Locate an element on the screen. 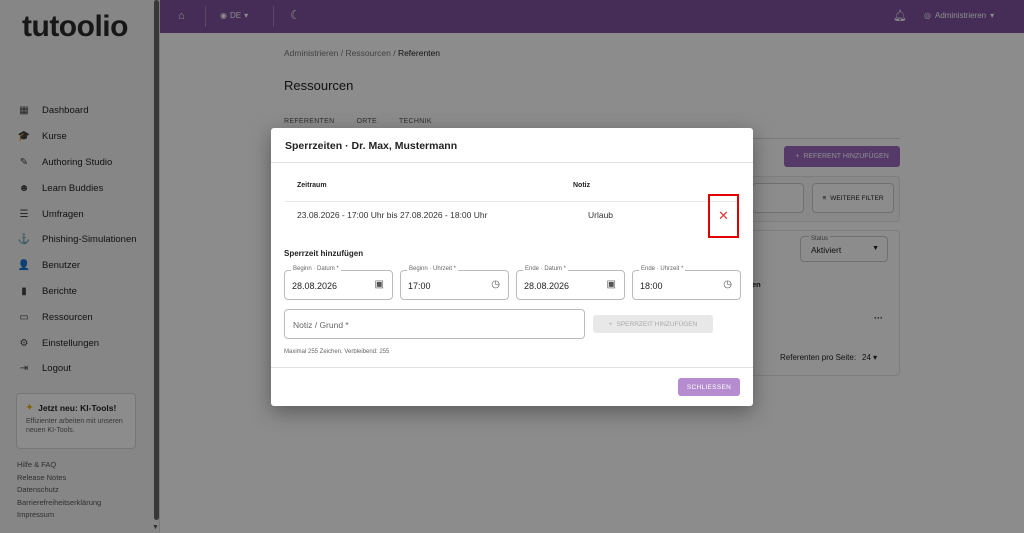  plus-icon: + is located at coordinates (610, 324).